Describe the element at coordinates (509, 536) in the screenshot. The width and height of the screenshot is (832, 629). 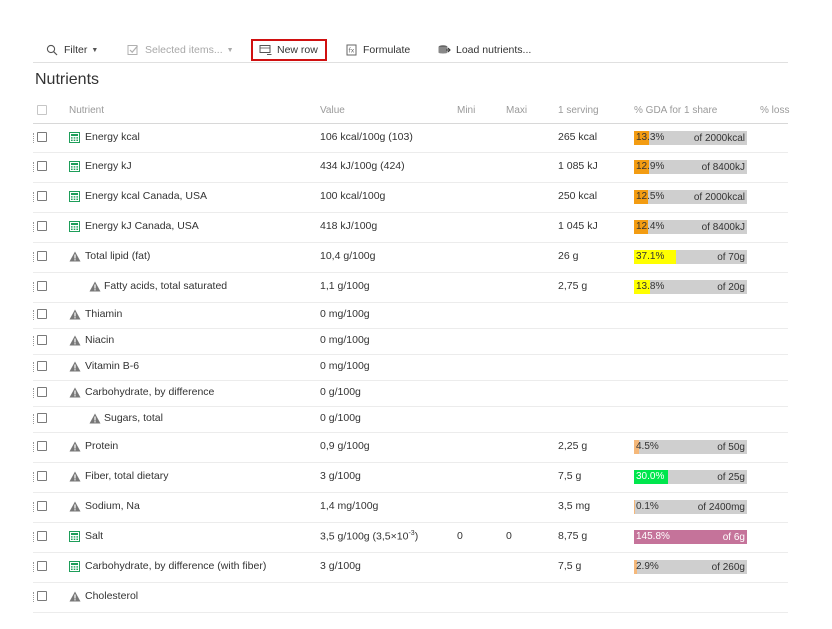
I see `maxi-value: 0` at that location.